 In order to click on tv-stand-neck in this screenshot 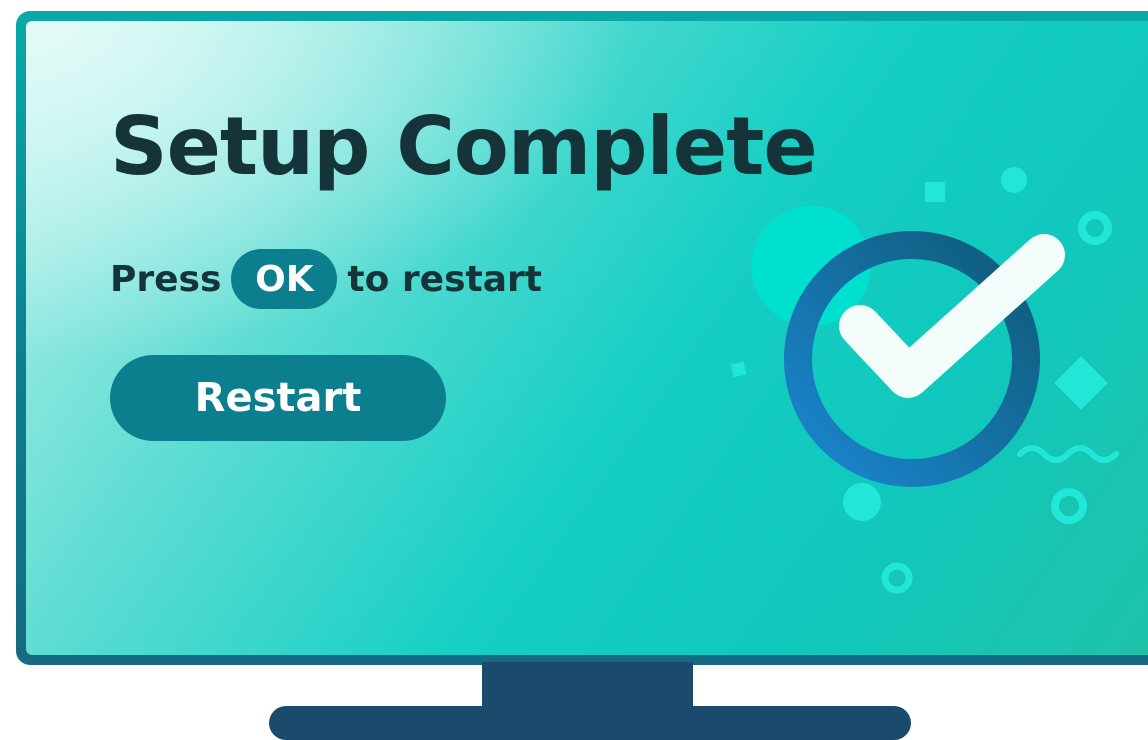, I will do `click(587, 685)`.